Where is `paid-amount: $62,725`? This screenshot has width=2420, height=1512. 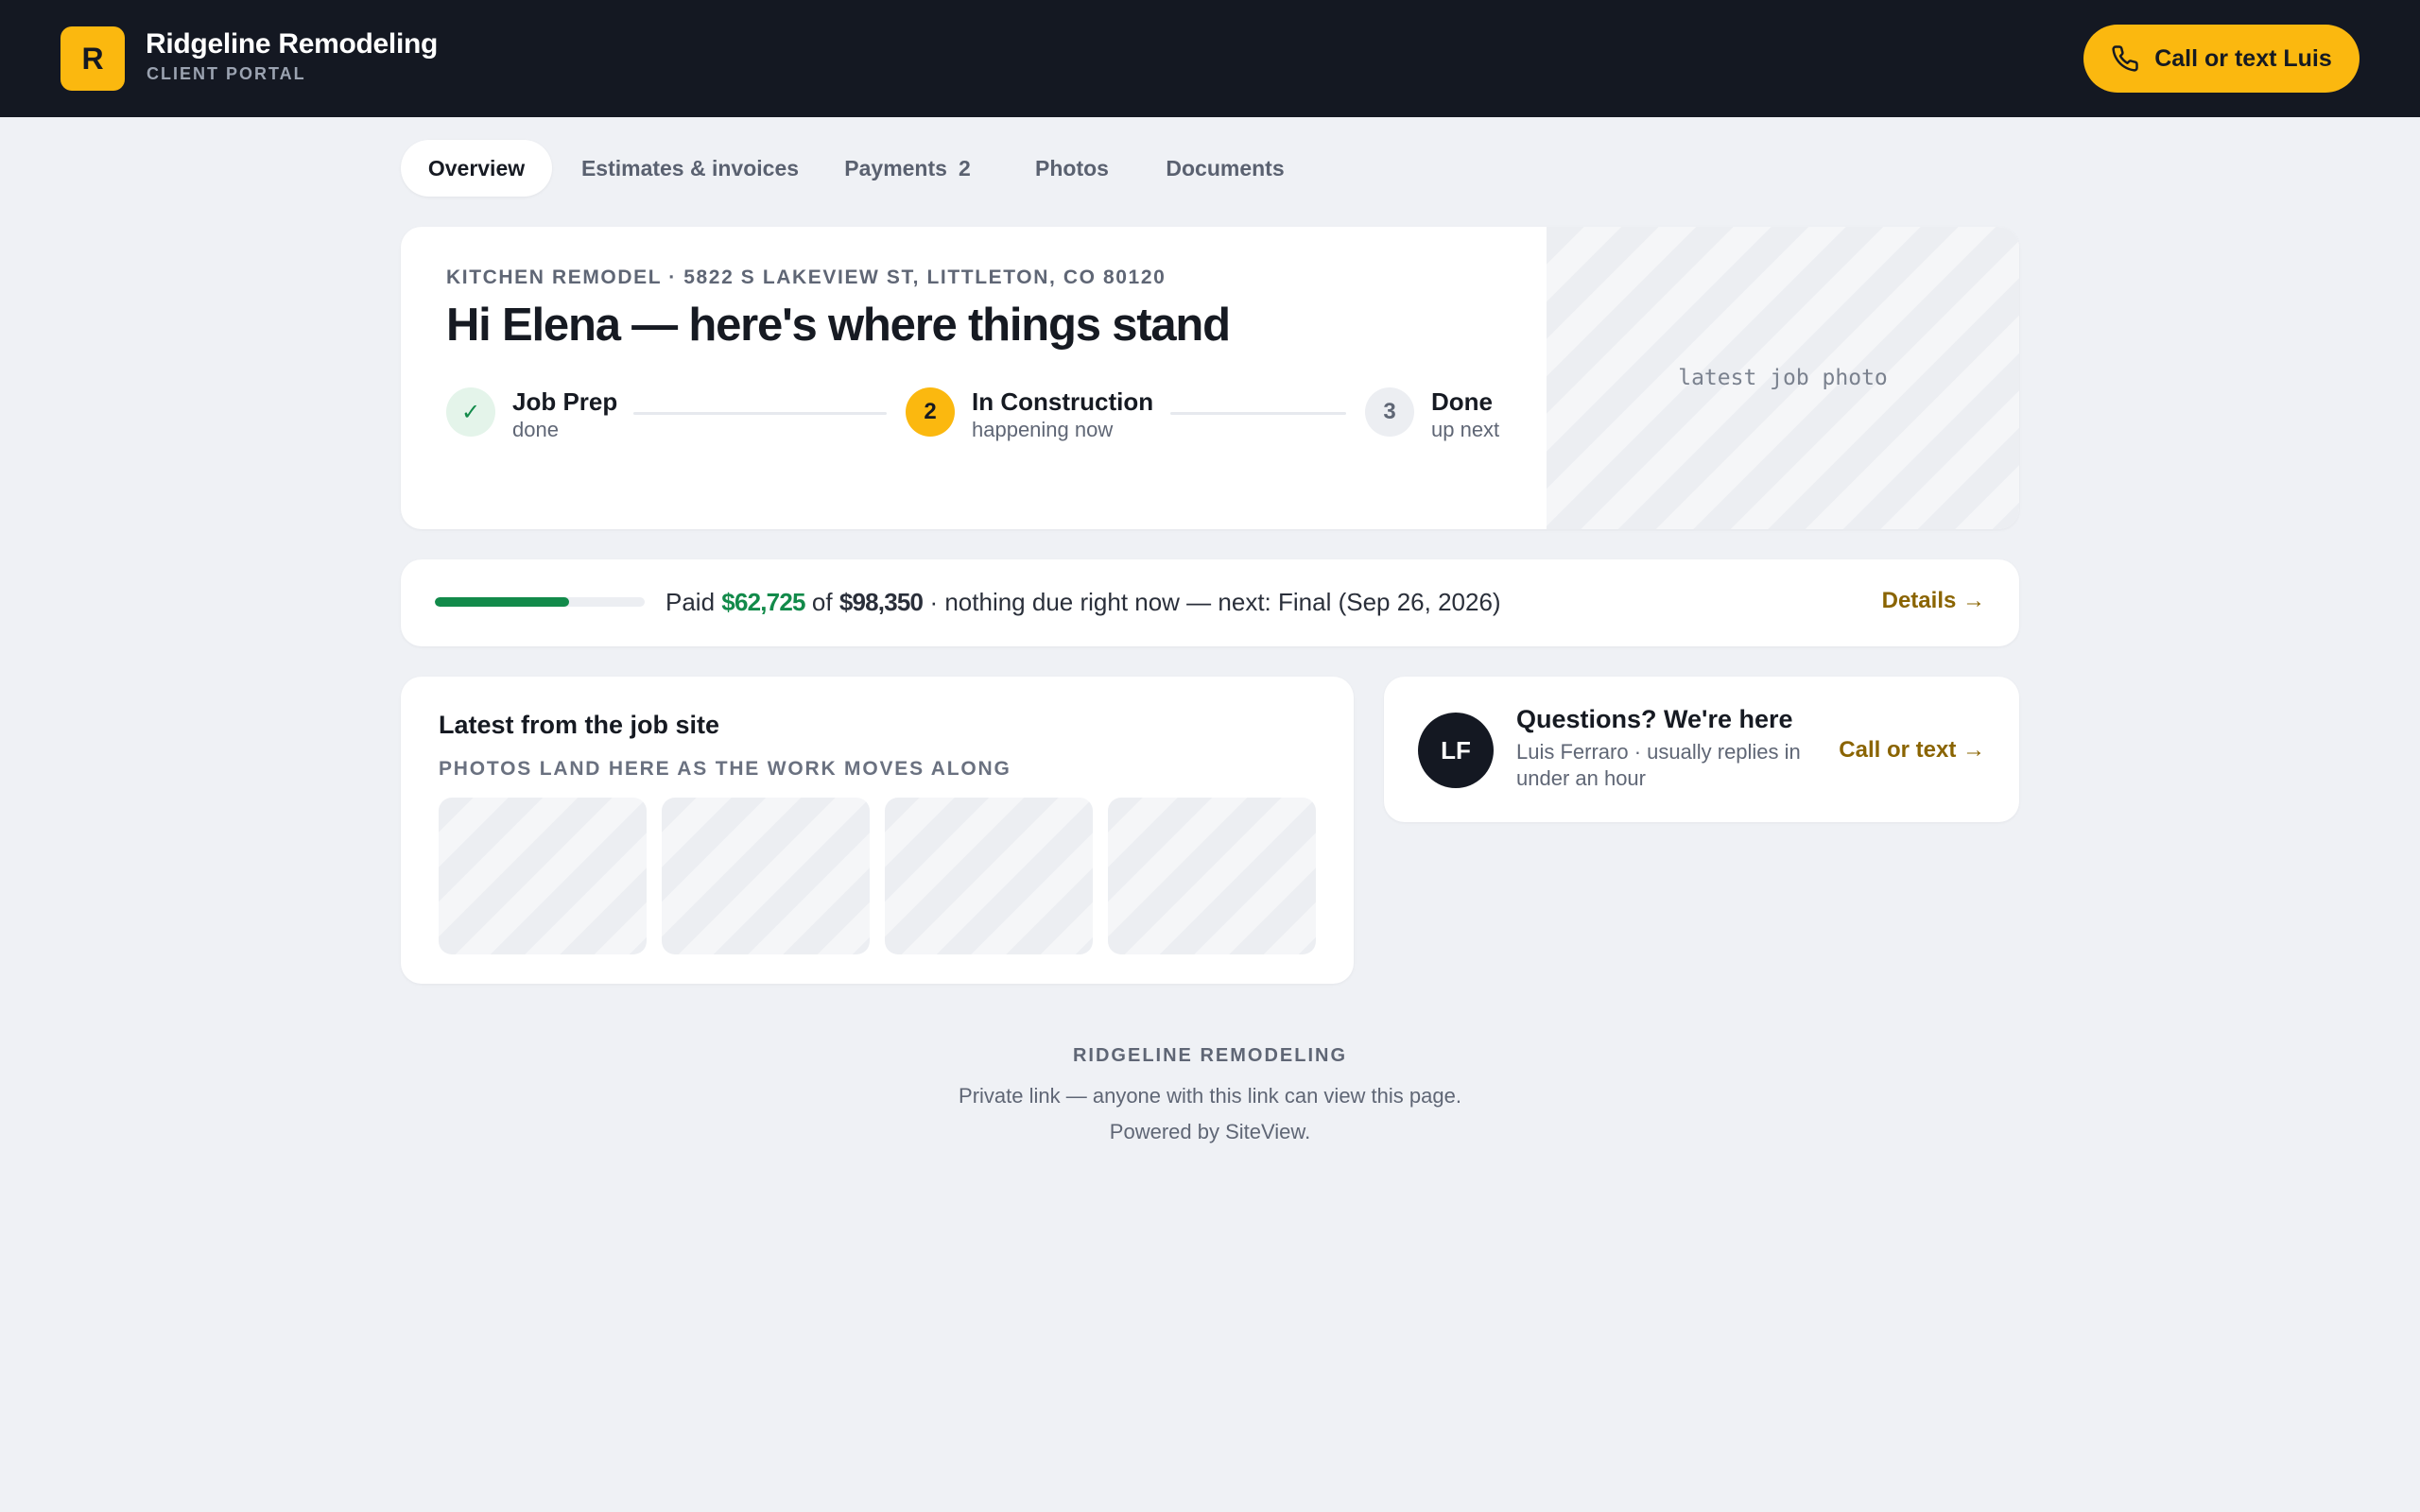 paid-amount: $62,725 is located at coordinates (763, 602).